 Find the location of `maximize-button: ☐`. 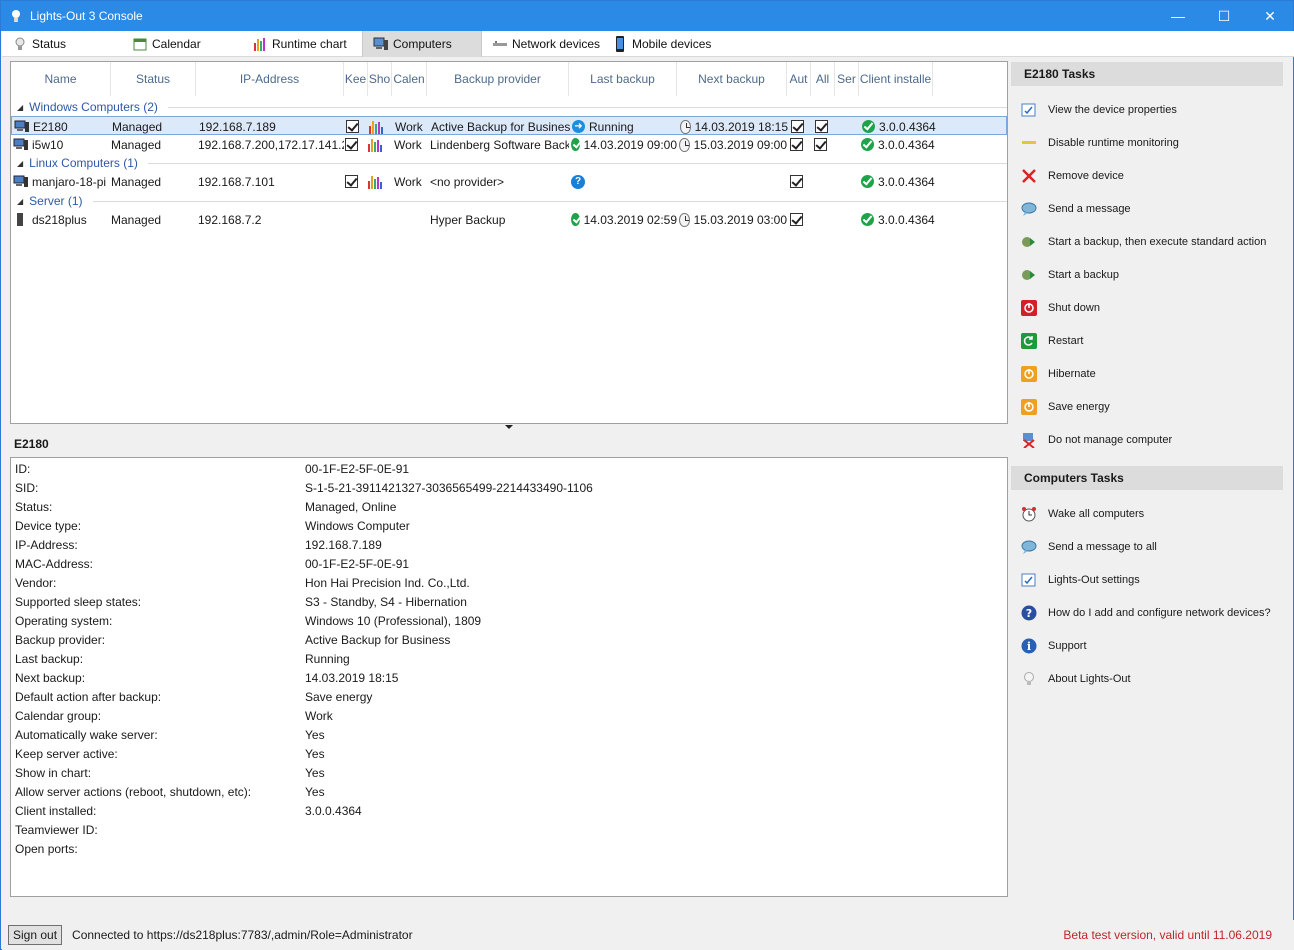

maximize-button: ☐ is located at coordinates (1224, 16).